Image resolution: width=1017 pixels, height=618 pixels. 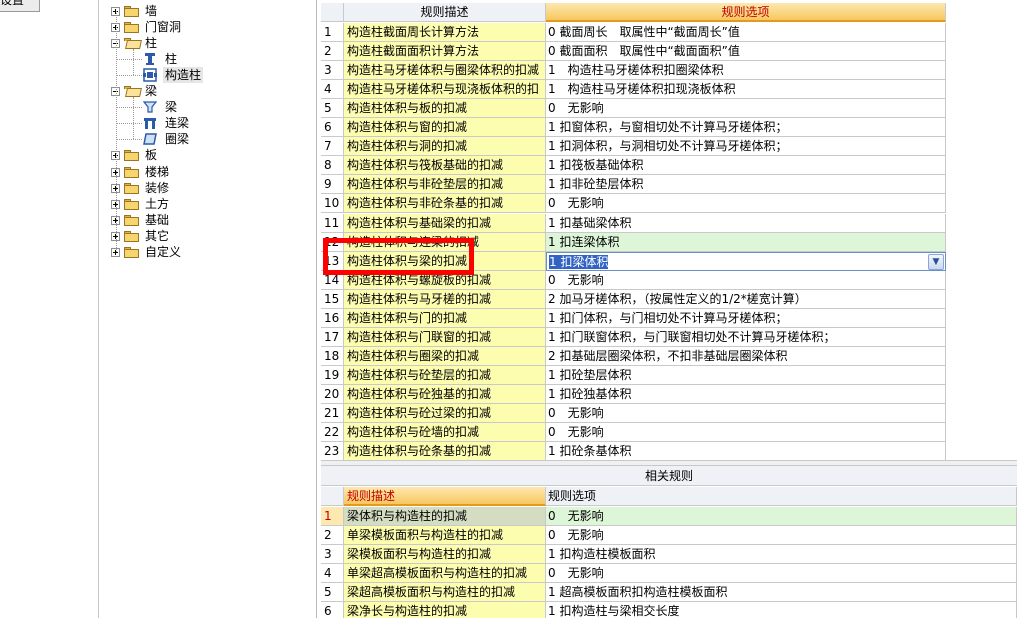 What do you see at coordinates (445, 554) in the screenshot?
I see `rule-description-cell: 梁模板面积与构造柱的扣减` at bounding box center [445, 554].